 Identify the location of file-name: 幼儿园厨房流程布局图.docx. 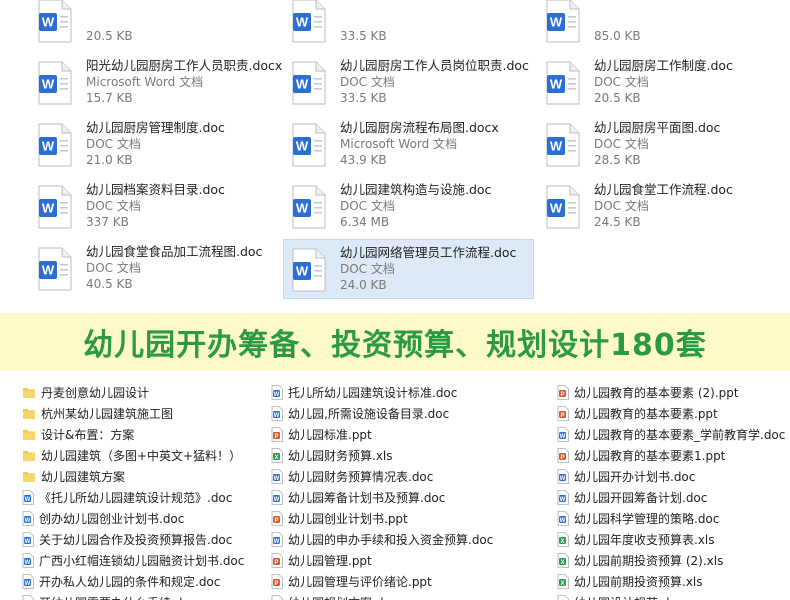
(419, 127).